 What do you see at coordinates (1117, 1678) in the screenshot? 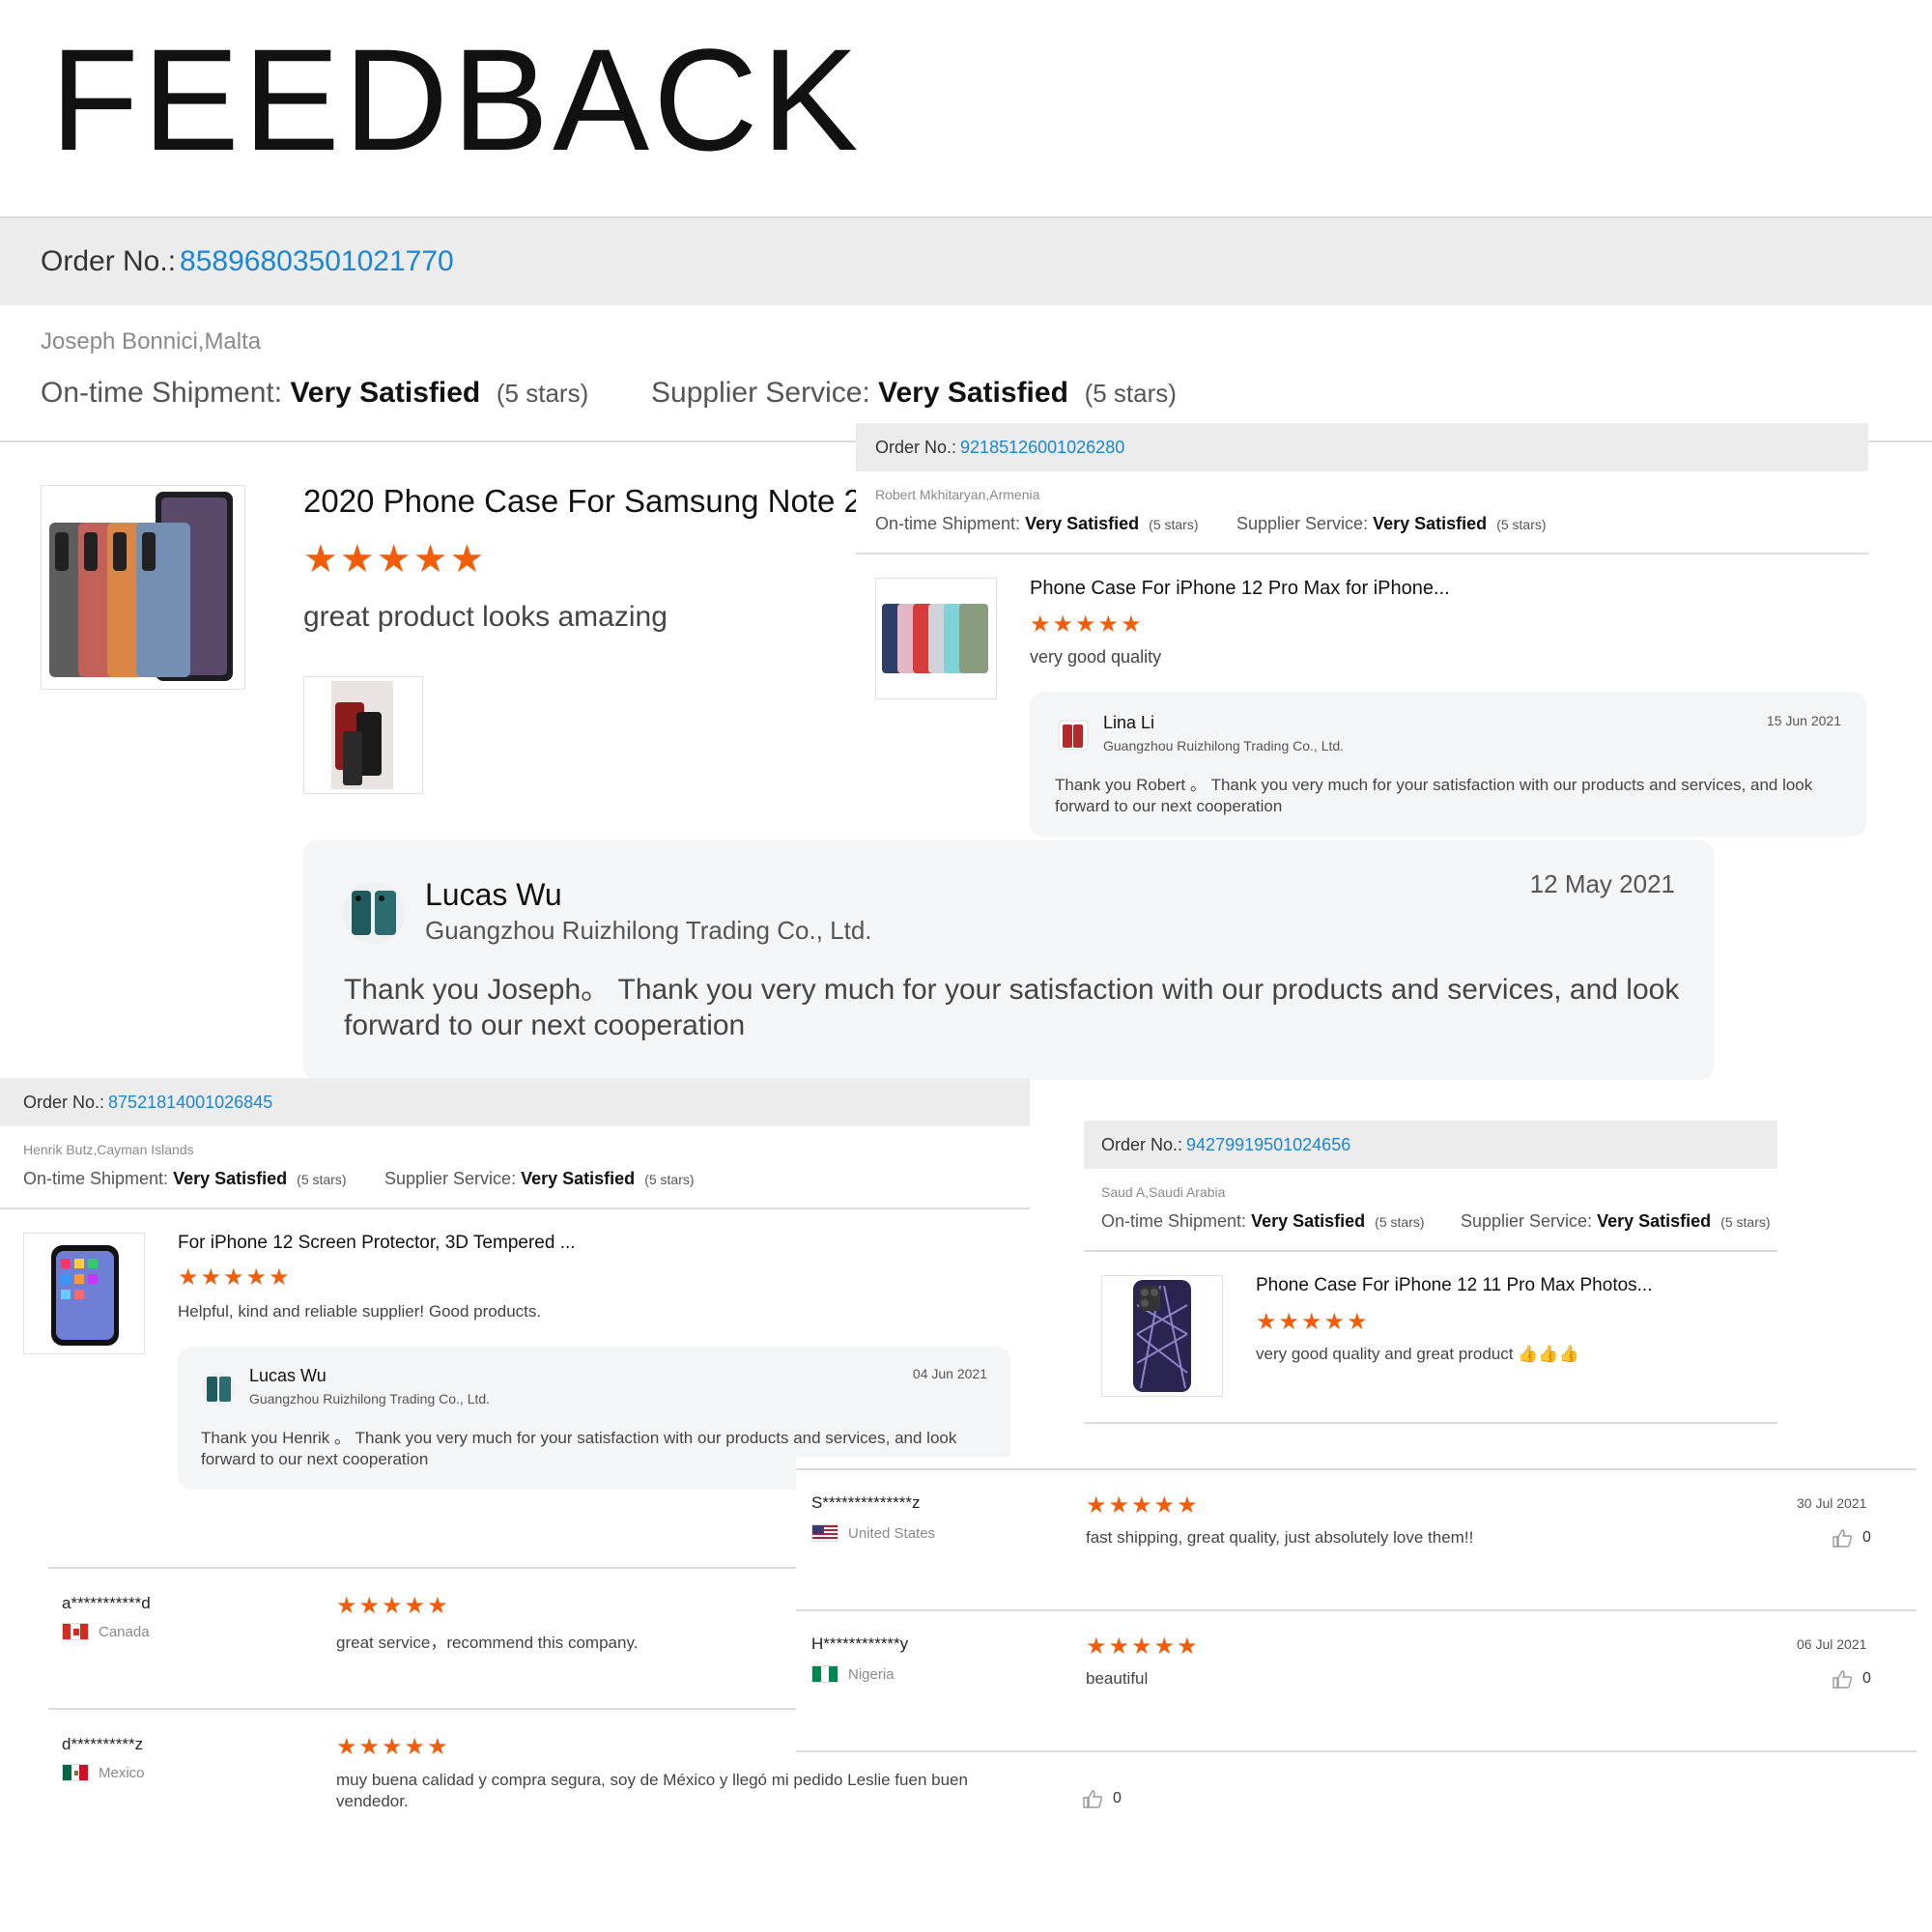
I see `review-text: beautiful` at bounding box center [1117, 1678].